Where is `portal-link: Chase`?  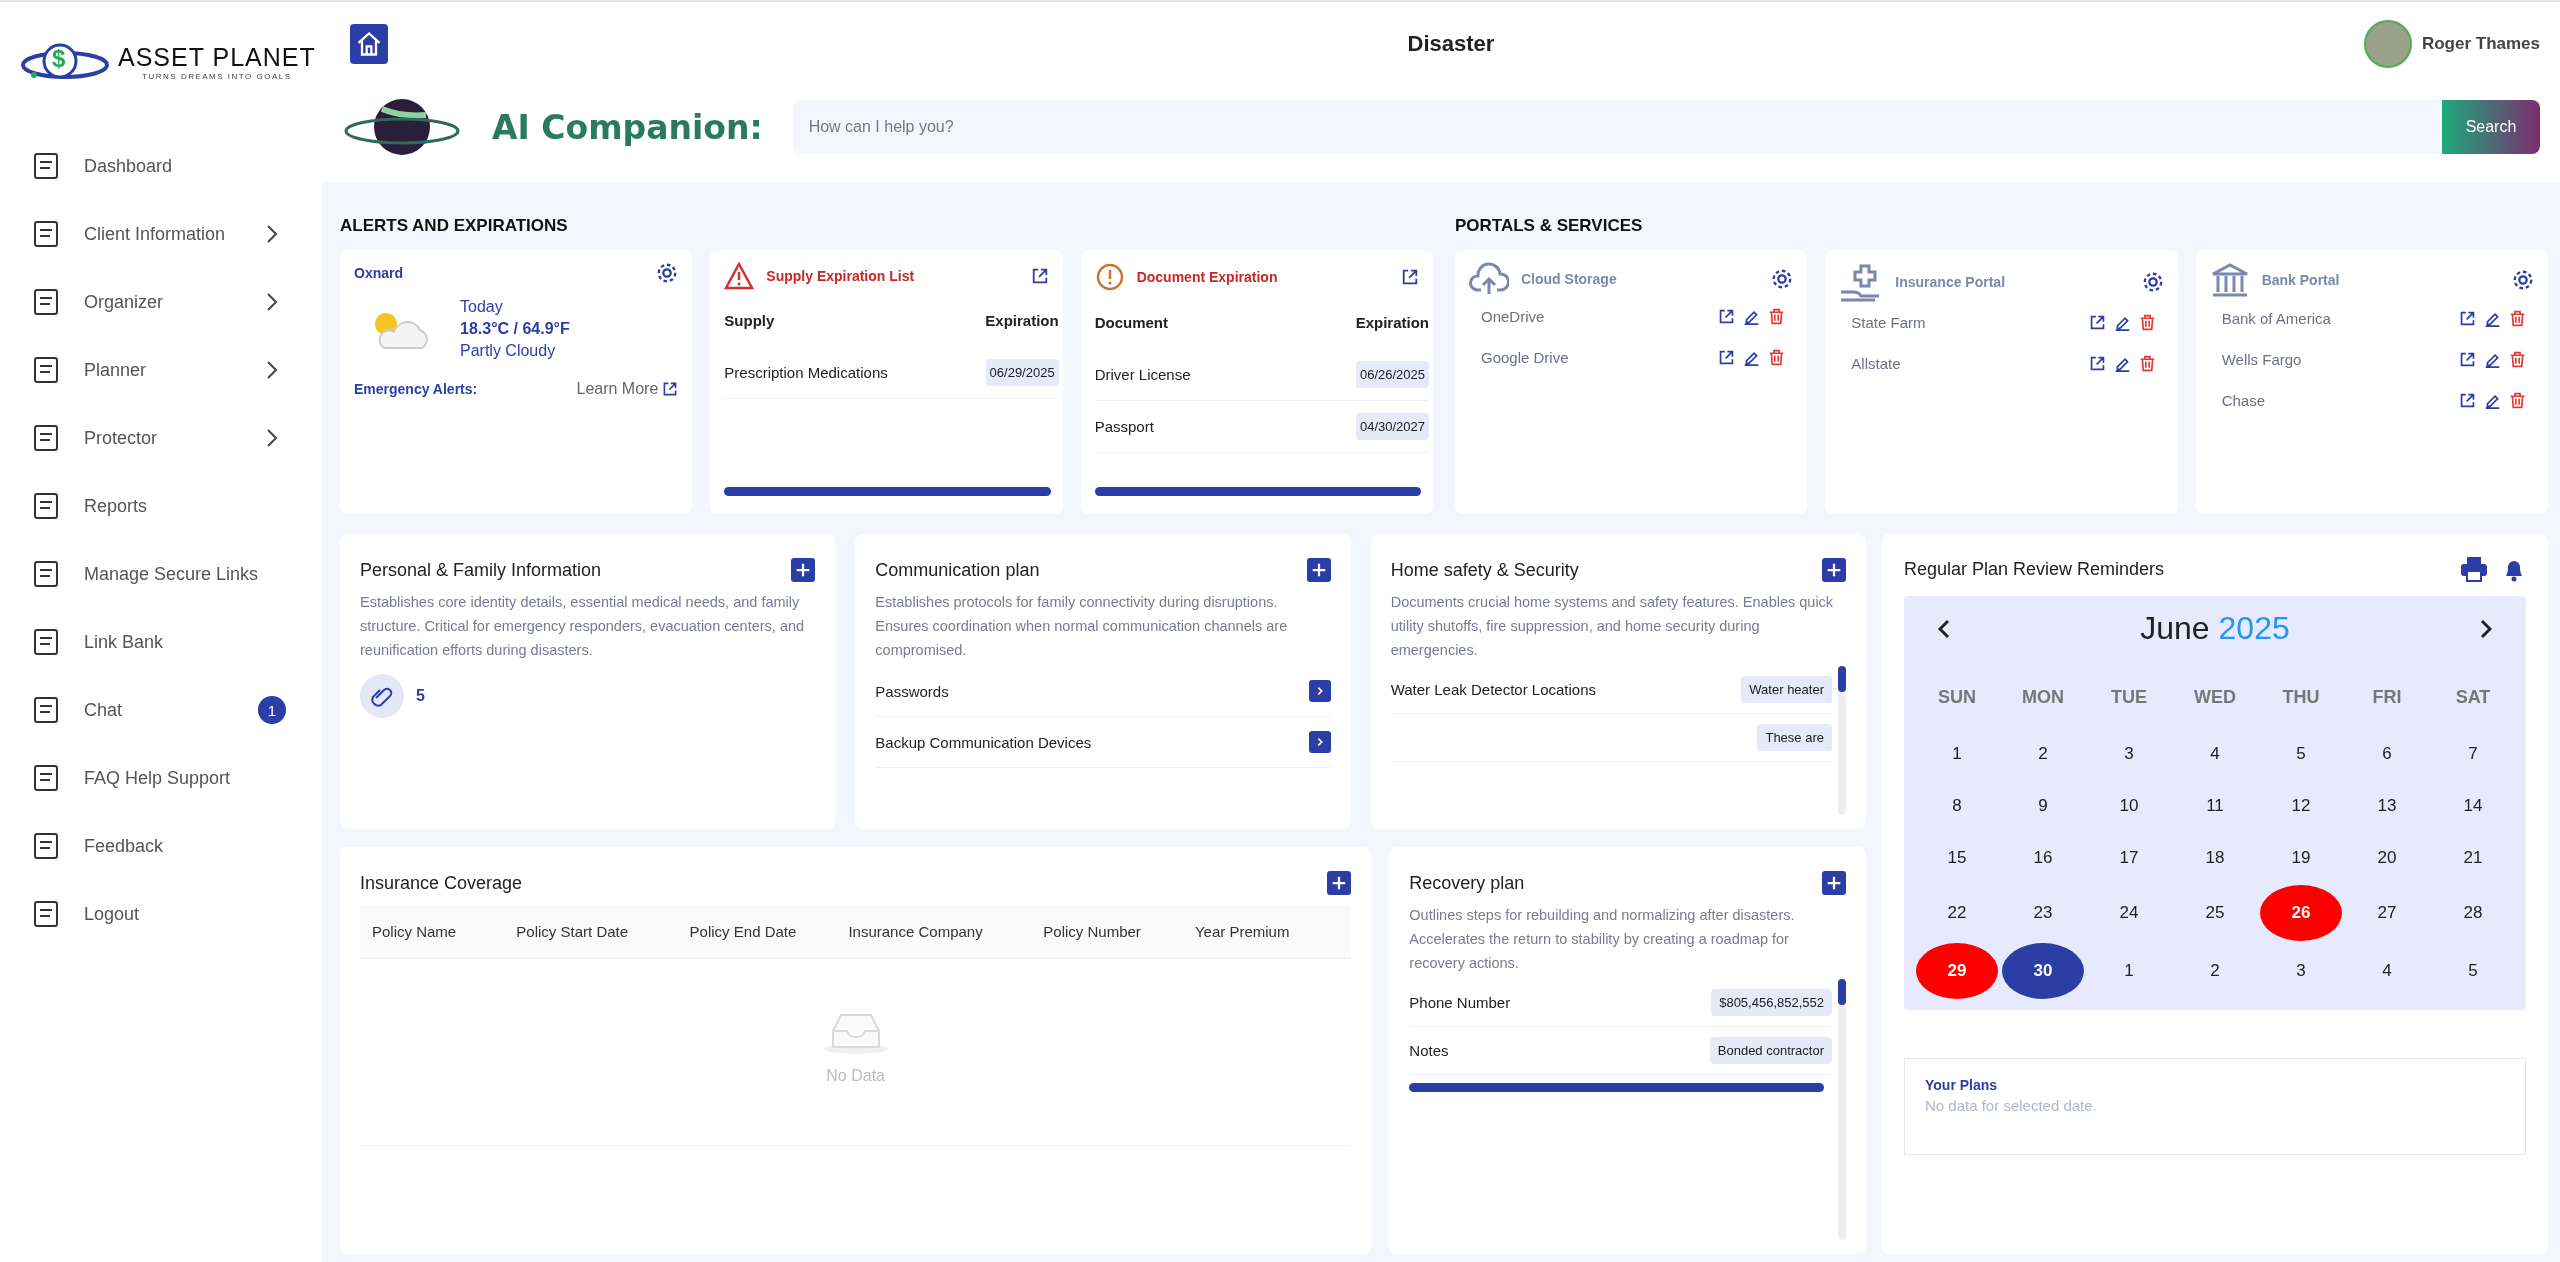
portal-link: Chase is located at coordinates (2243, 400).